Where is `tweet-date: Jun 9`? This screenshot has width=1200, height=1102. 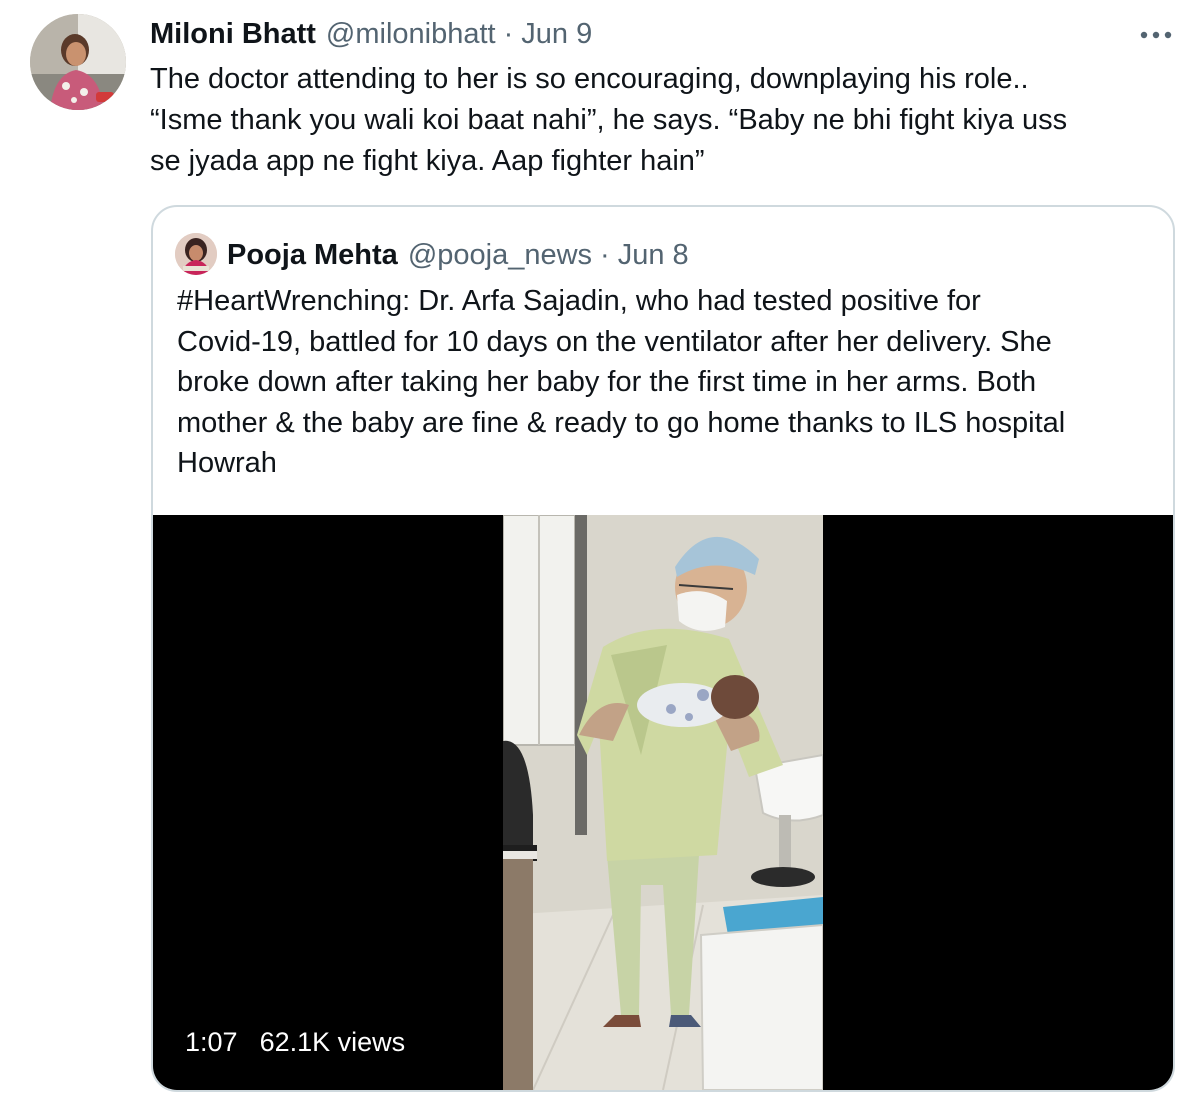 tweet-date: Jun 9 is located at coordinates (556, 34).